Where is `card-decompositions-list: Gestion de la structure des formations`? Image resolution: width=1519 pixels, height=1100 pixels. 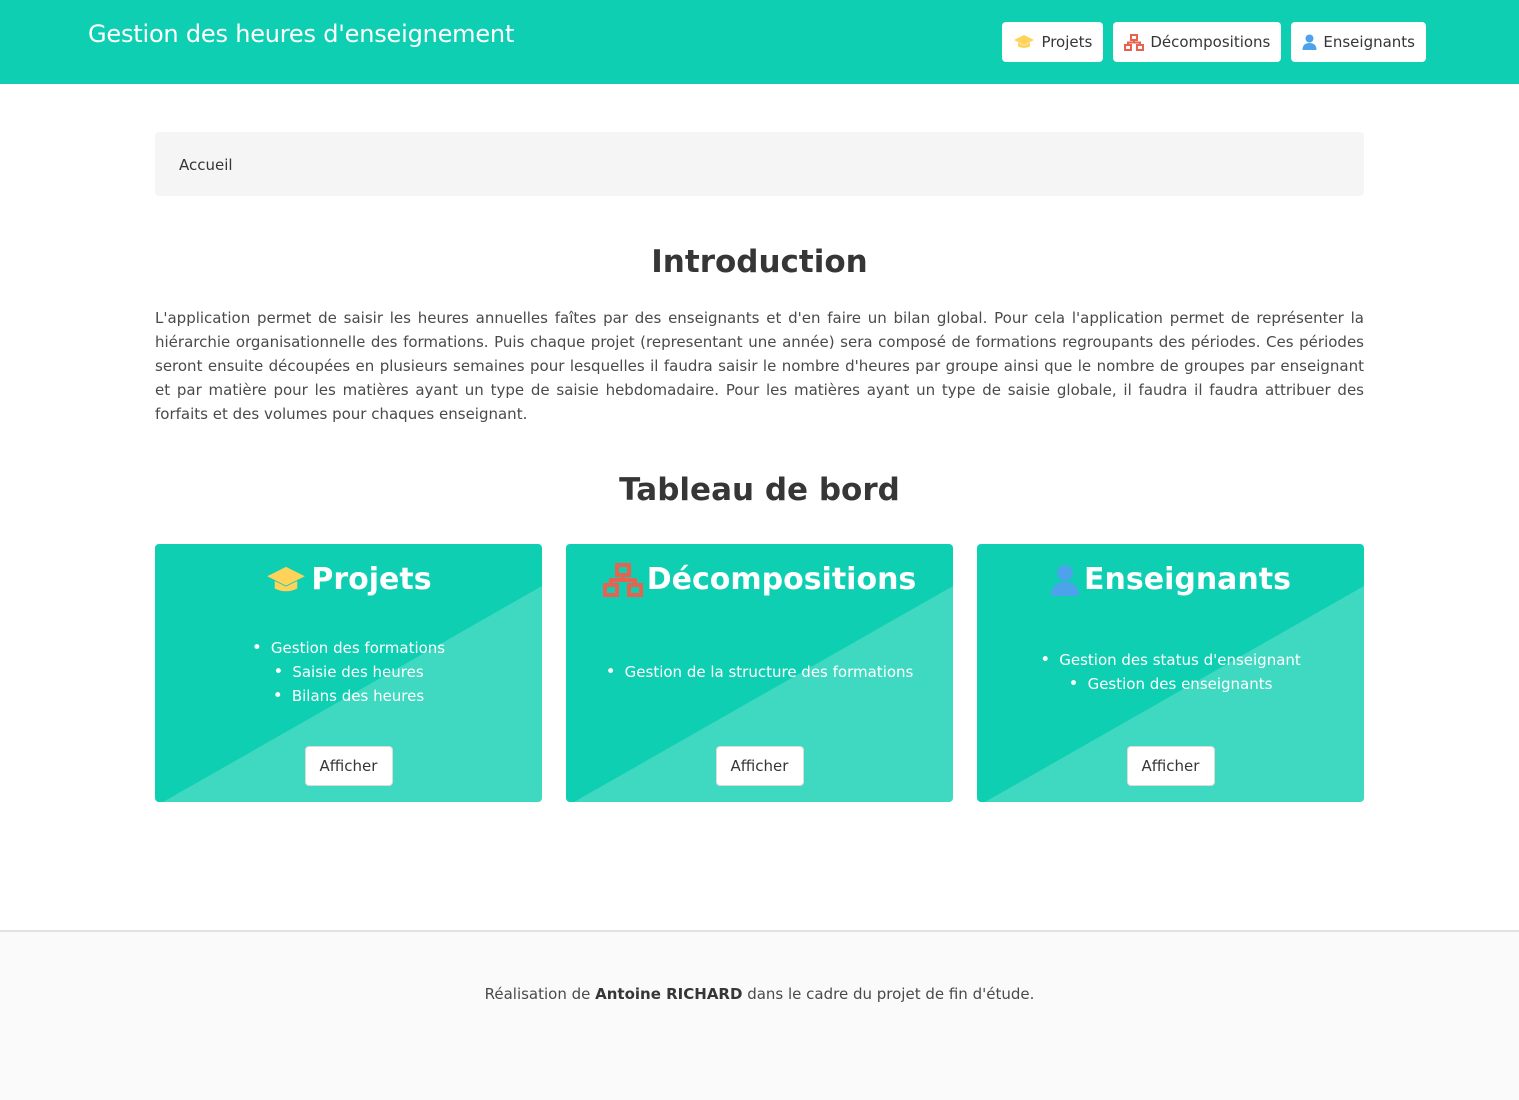 card-decompositions-list: Gestion de la structure des formations is located at coordinates (759, 672).